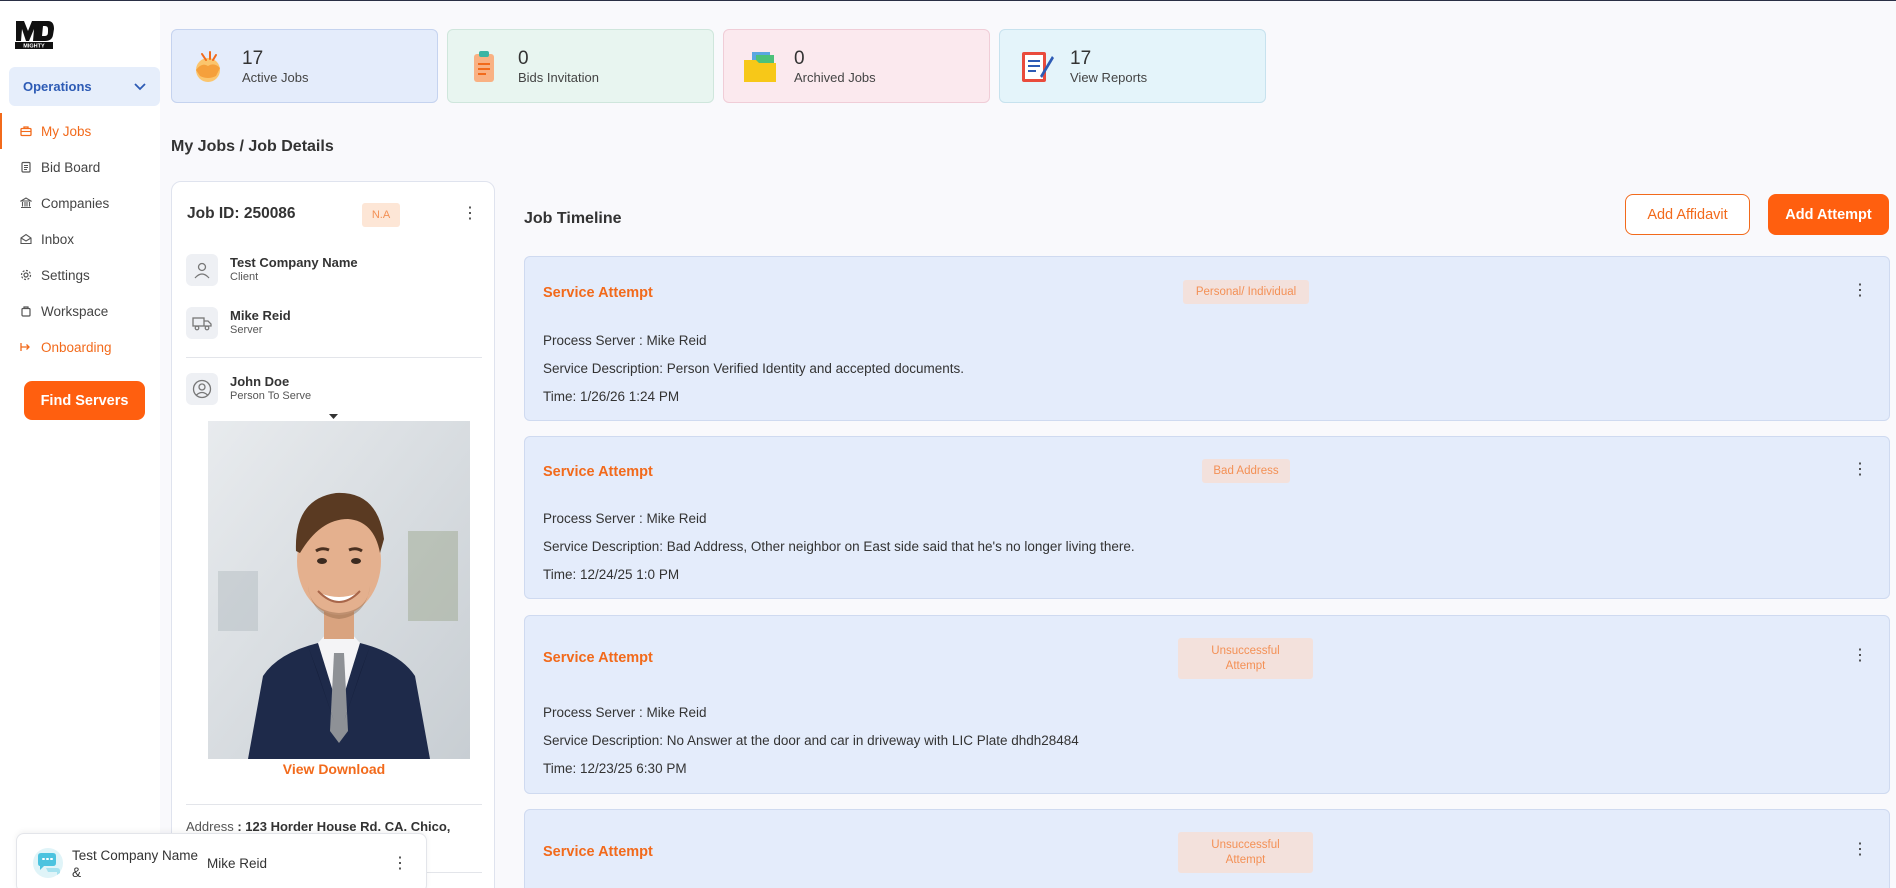  I want to click on sidebar-item-settings: Settings, so click(80, 275).